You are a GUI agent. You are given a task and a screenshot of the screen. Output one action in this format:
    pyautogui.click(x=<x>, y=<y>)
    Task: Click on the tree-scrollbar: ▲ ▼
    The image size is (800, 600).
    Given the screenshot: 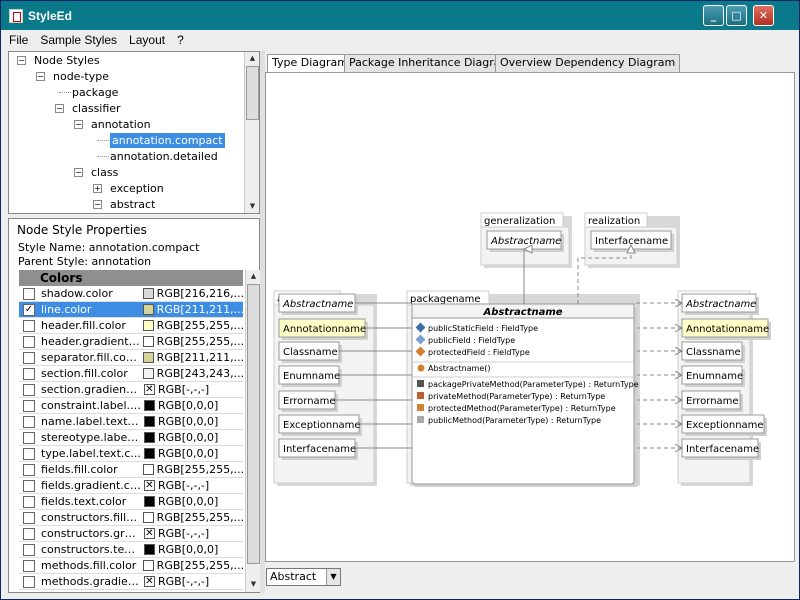 What is the action you would take?
    pyautogui.click(x=251, y=132)
    